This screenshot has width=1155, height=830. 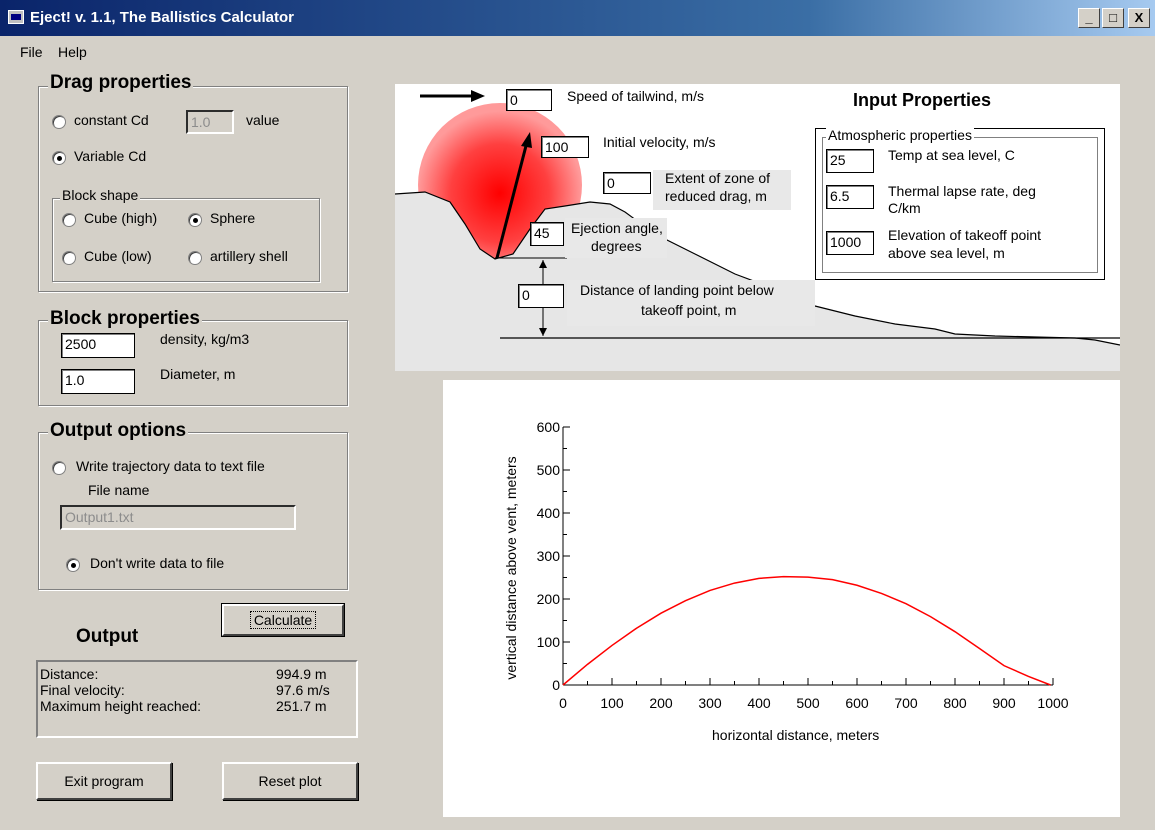 I want to click on sphere-radio, so click(x=195, y=220).